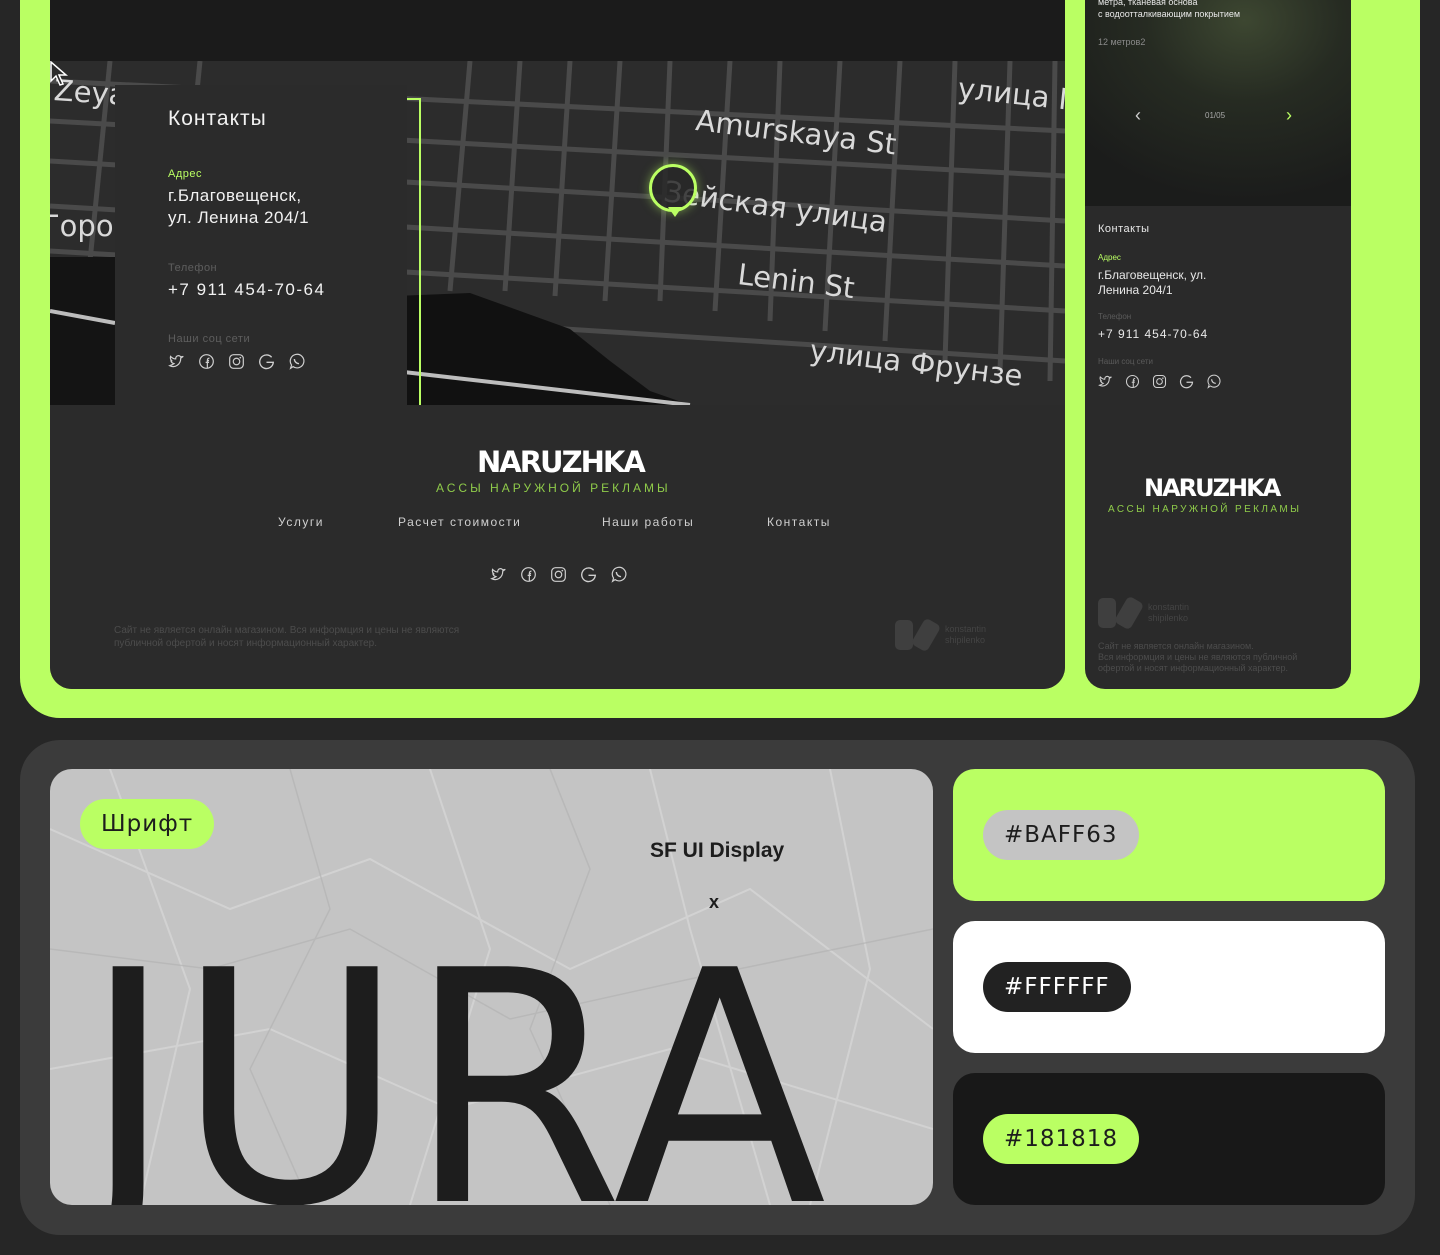 Image resolution: width=1440 pixels, height=1255 pixels. I want to click on font-name: SF UI Display, so click(717, 850).